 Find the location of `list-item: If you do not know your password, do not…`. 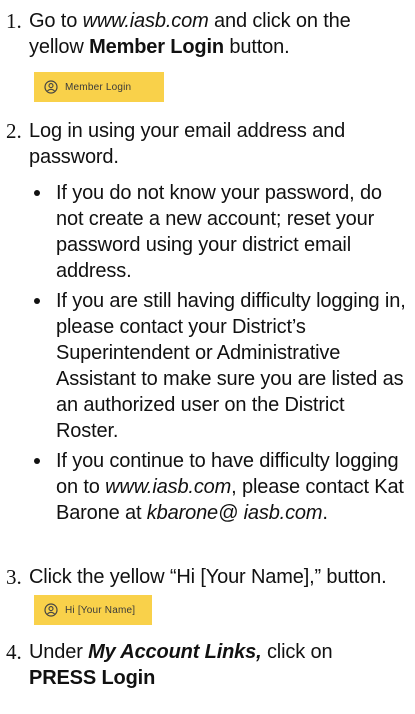

list-item: If you do not know your password, do not… is located at coordinates (205, 232).